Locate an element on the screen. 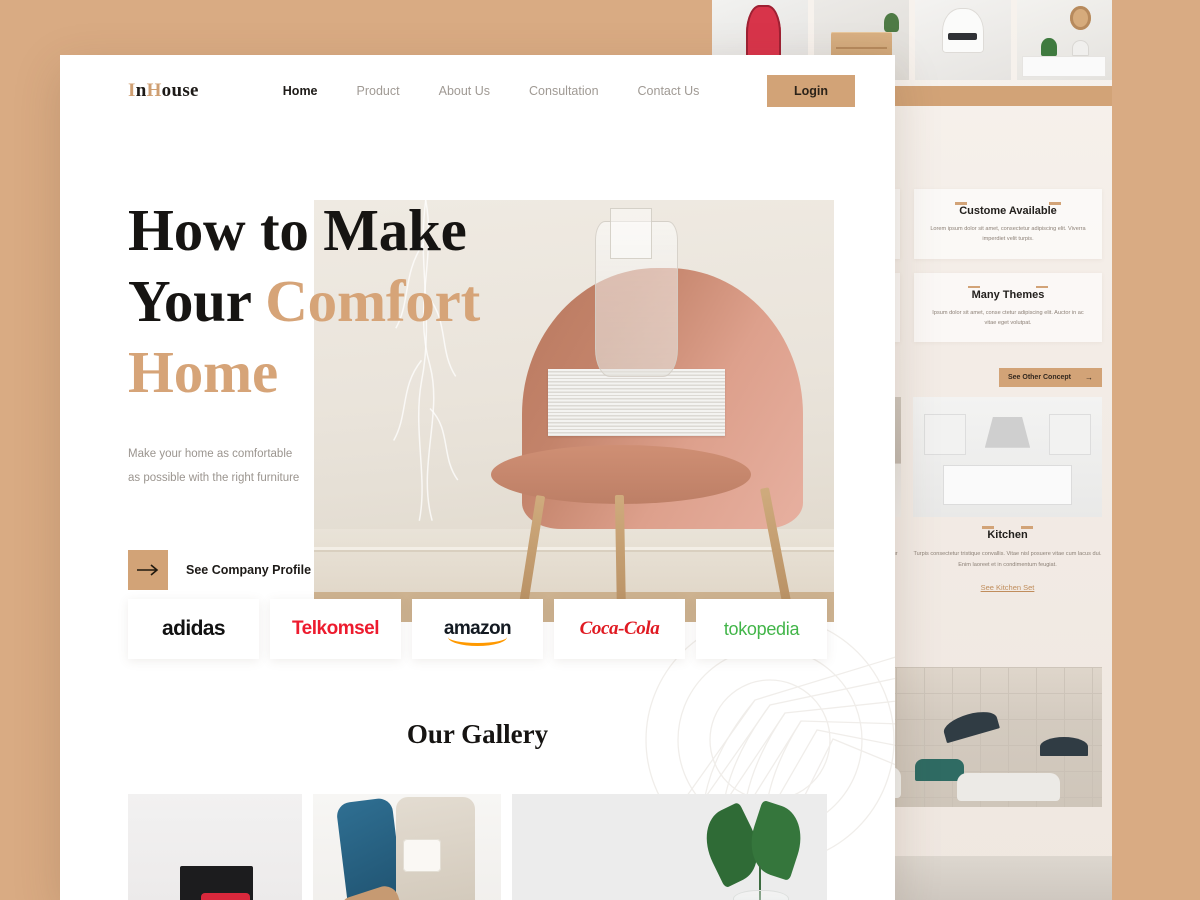 The height and width of the screenshot is (900, 1200). brand-logo-adidas: adidas is located at coordinates (193, 629).